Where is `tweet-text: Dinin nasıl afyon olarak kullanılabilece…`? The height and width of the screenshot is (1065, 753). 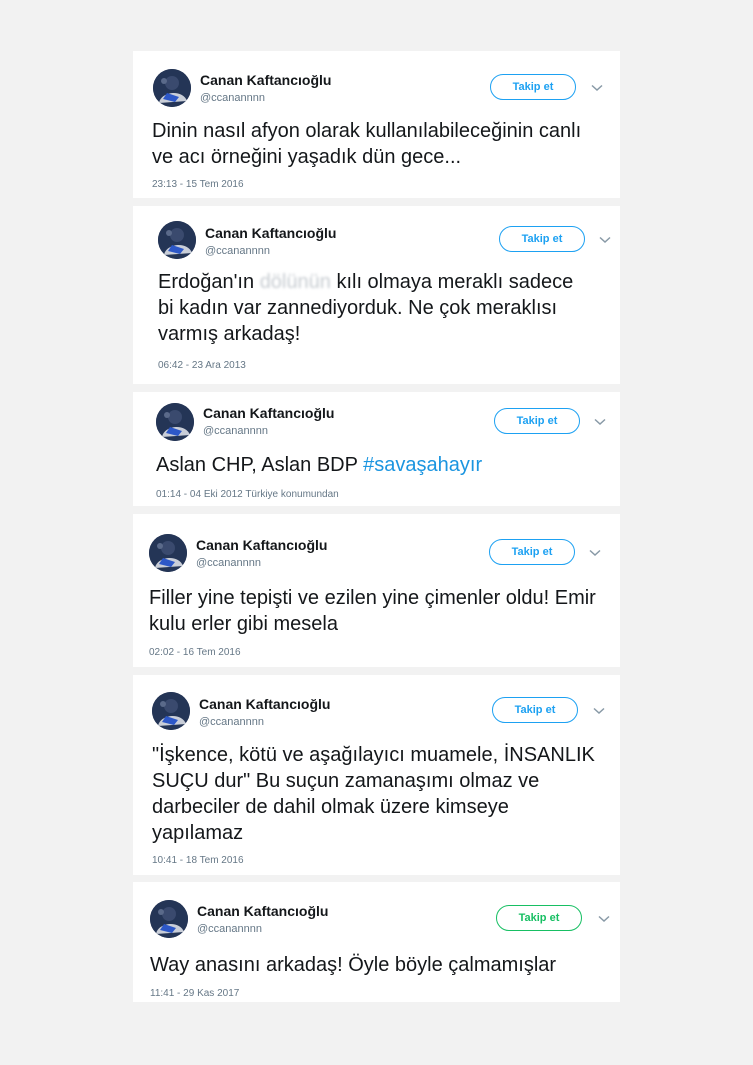
tweet-text: Dinin nasıl afyon olarak kullanılabilece… is located at coordinates (367, 144).